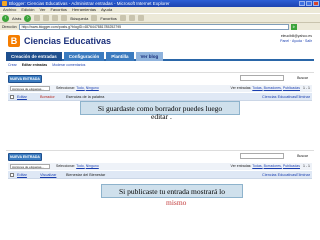 The width and height of the screenshot is (320, 240). What do you see at coordinates (316, 3) in the screenshot?
I see `close-icon` at bounding box center [316, 3].